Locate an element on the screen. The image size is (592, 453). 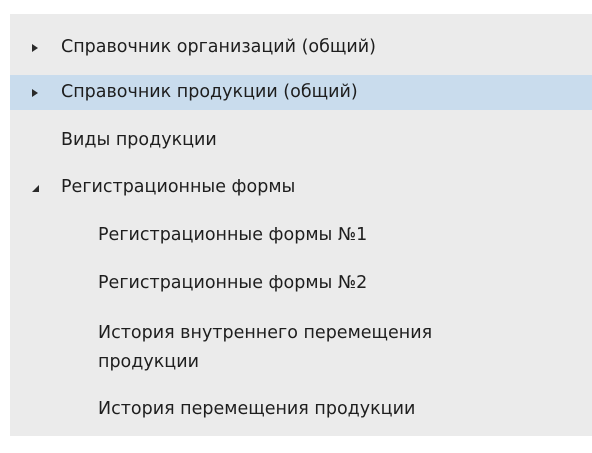
tree-item-registration-forms: Регистрационные формы is located at coordinates (301, 187).